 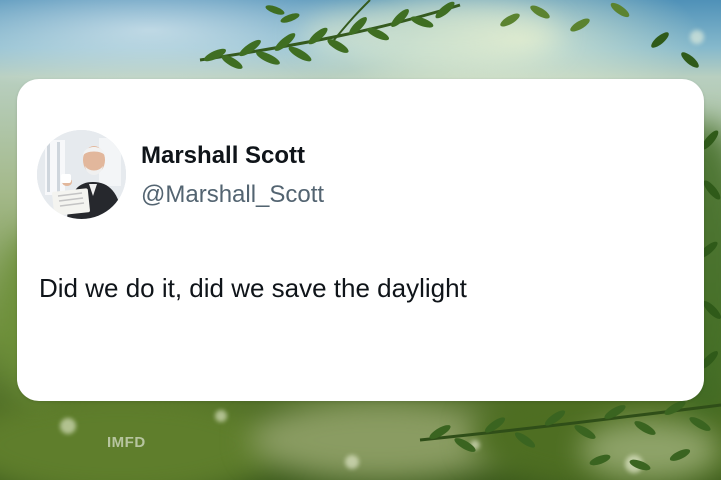 What do you see at coordinates (223, 156) in the screenshot?
I see `display-name: Marshall Scott` at bounding box center [223, 156].